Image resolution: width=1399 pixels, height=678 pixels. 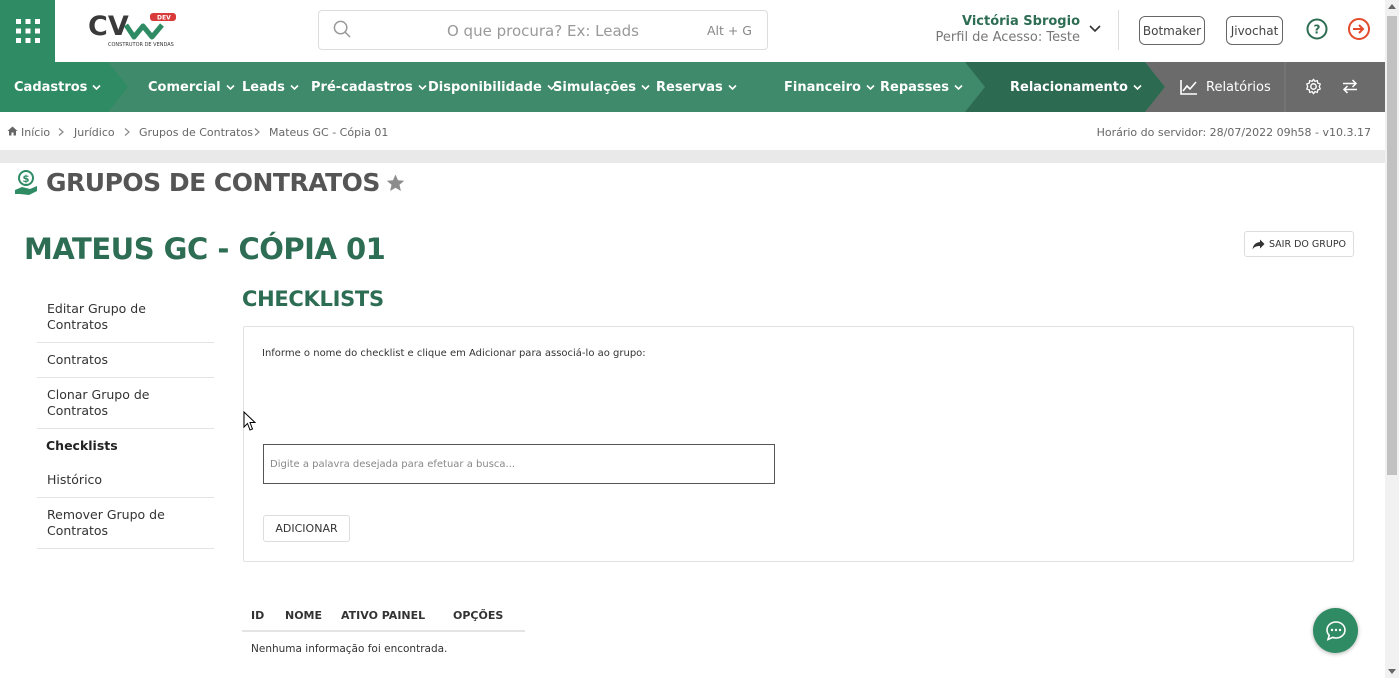 What do you see at coordinates (263, 87) in the screenshot?
I see `nav-leads-label: Leads` at bounding box center [263, 87].